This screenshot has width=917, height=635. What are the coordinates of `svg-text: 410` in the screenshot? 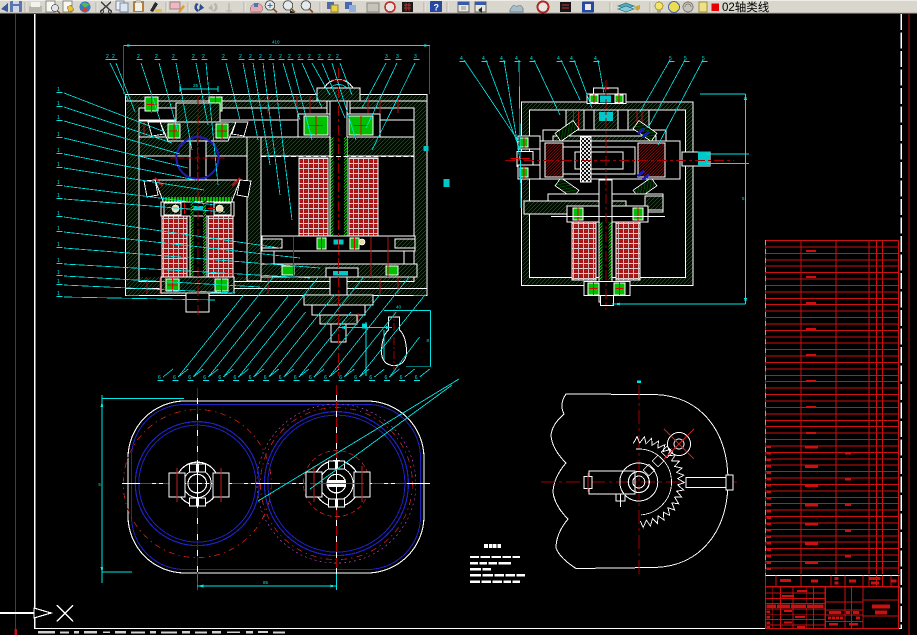 It's located at (276, 42).